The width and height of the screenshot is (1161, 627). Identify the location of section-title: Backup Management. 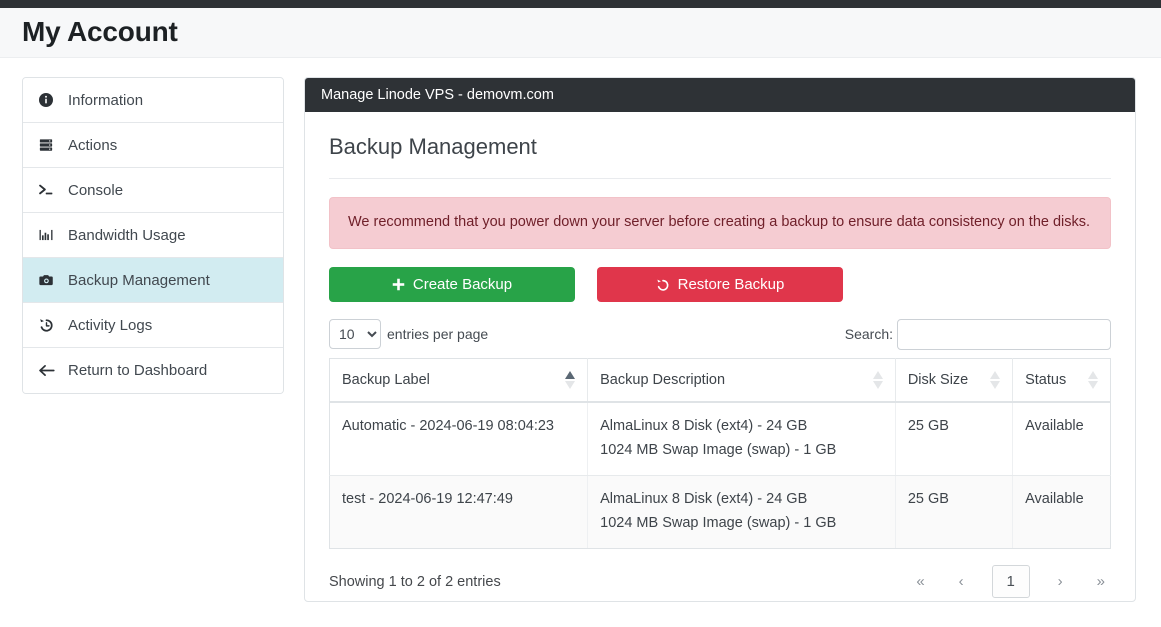
(433, 146).